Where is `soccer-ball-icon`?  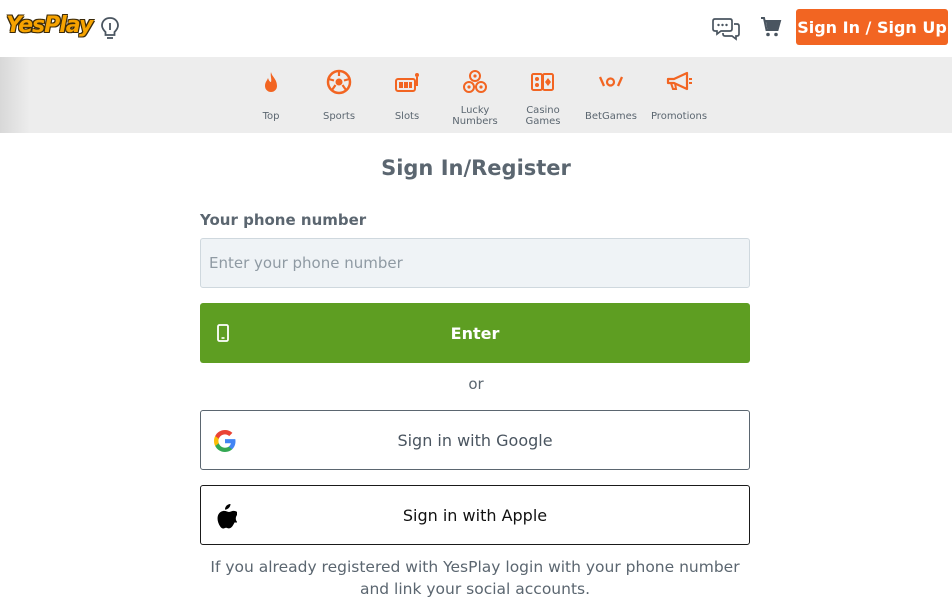 soccer-ball-icon is located at coordinates (339, 82).